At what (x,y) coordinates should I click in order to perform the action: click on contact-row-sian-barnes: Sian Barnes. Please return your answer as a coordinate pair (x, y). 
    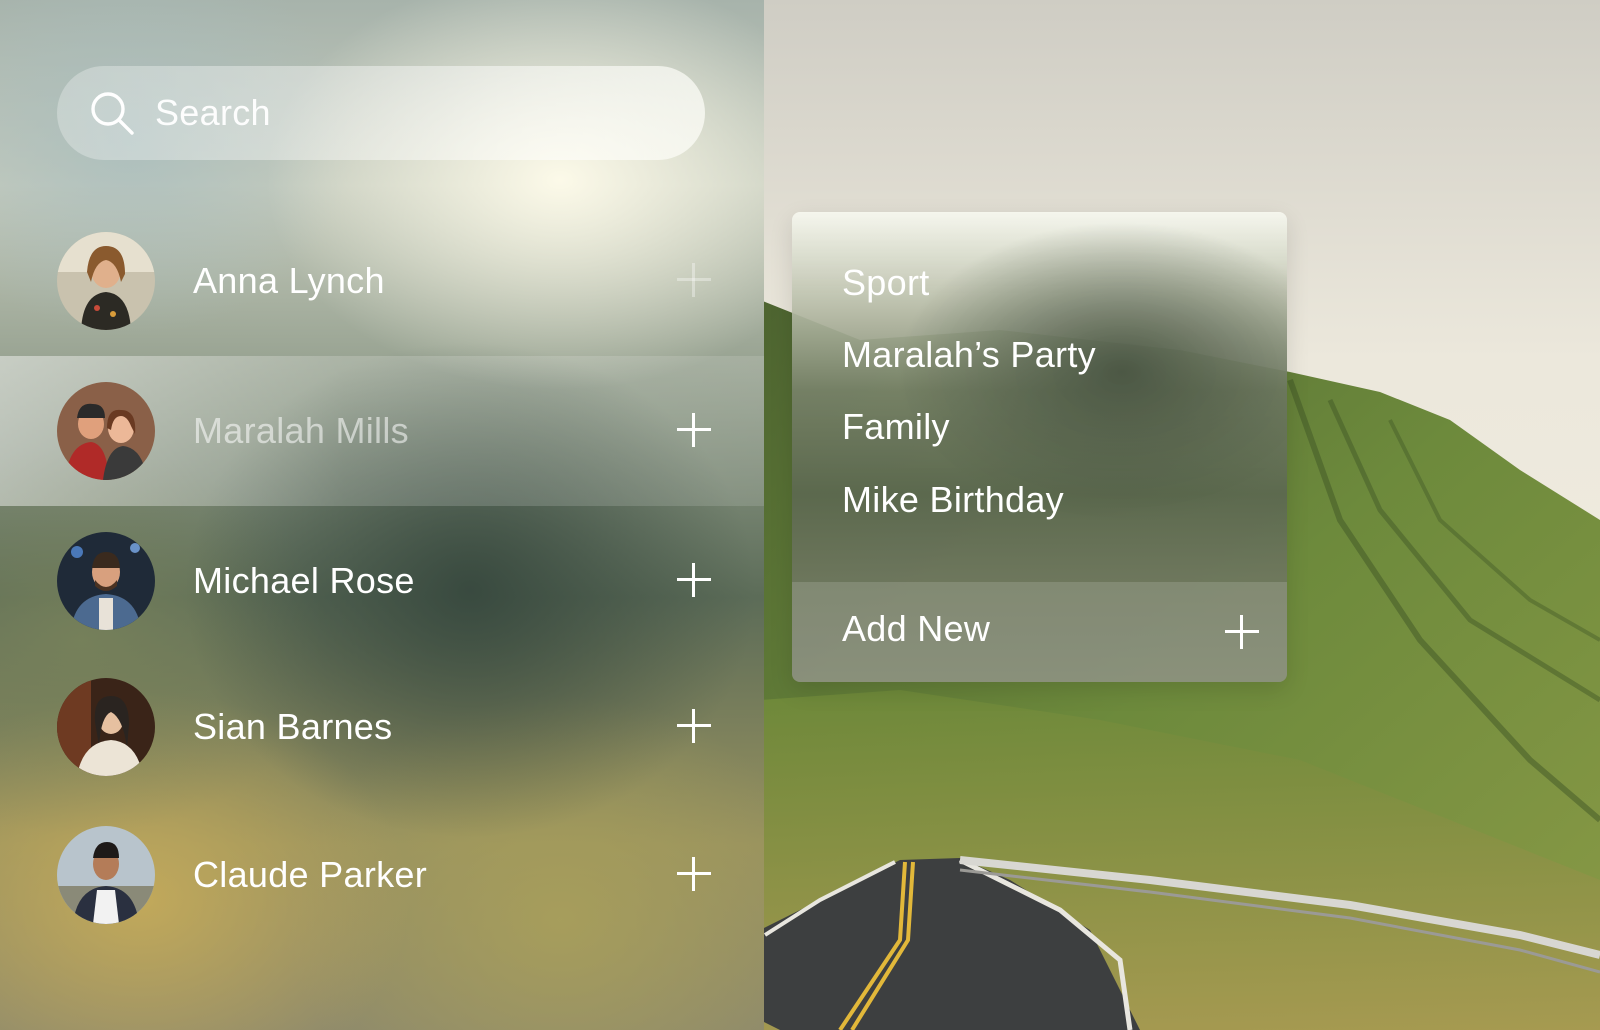
    Looking at the image, I should click on (382, 727).